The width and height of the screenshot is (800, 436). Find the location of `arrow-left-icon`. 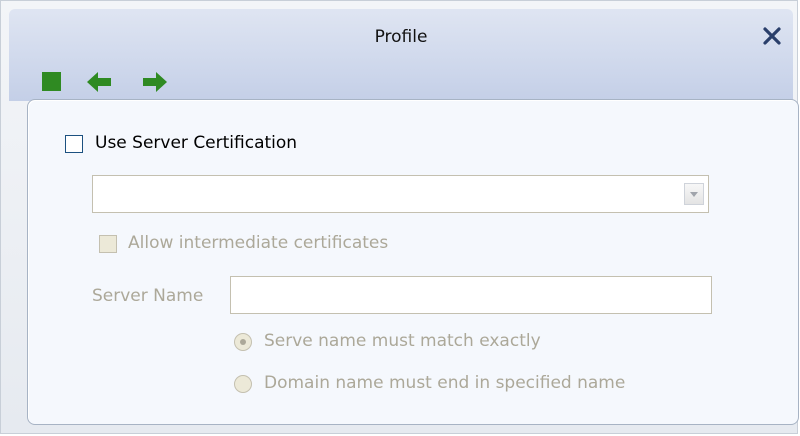

arrow-left-icon is located at coordinates (99, 82).